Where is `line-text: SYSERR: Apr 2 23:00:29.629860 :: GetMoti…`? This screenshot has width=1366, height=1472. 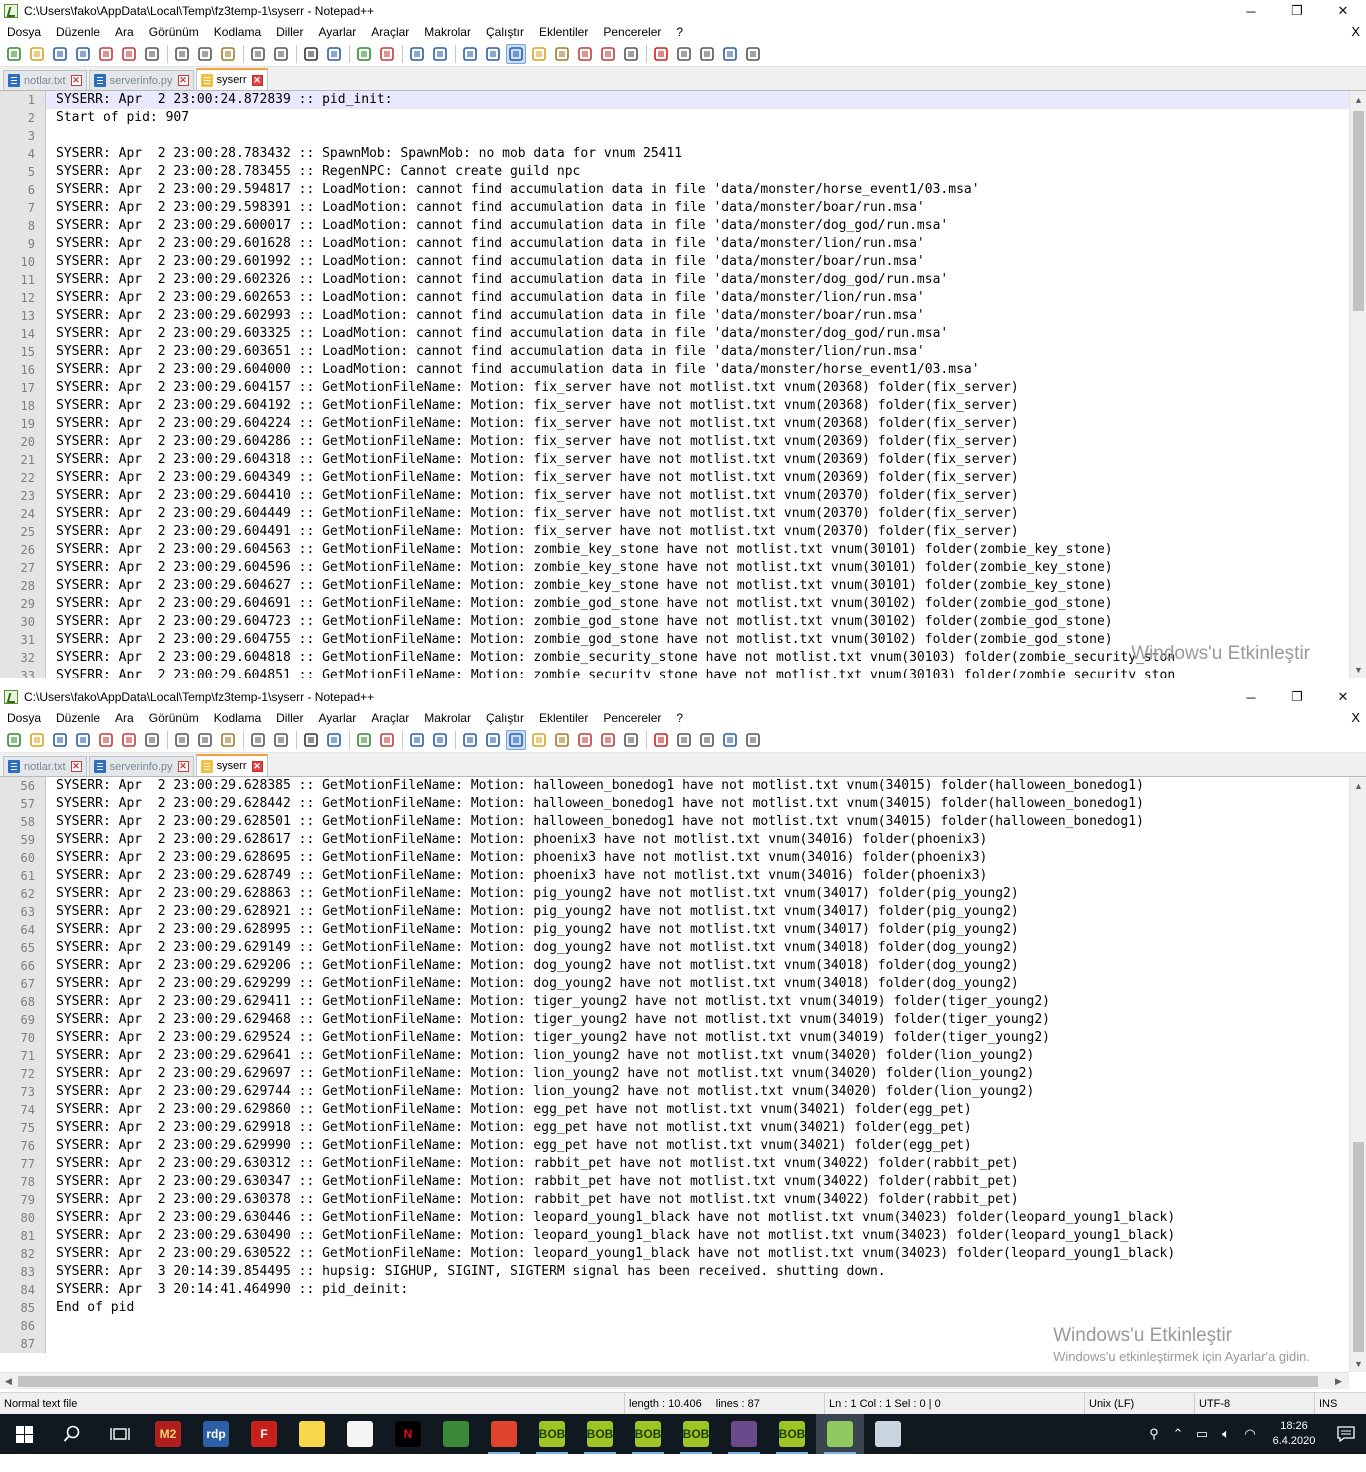 line-text: SYSERR: Apr 2 23:00:29.629860 :: GetMoti… is located at coordinates (509, 1110).